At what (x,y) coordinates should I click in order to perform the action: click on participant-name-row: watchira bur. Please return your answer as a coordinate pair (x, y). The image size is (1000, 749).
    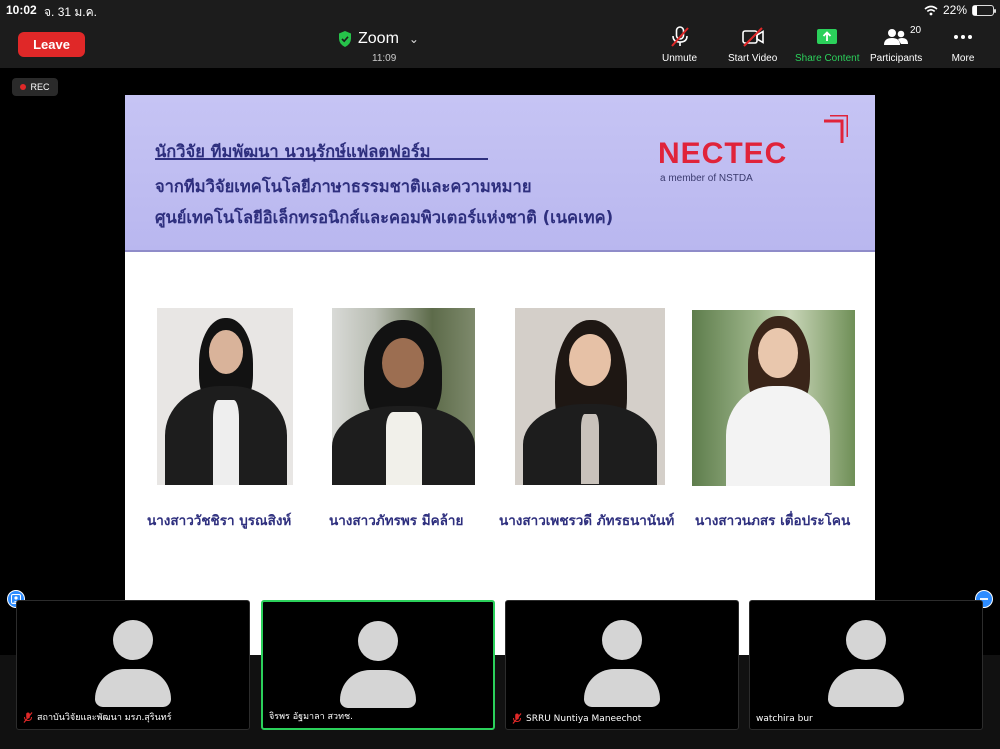
    Looking at the image, I should click on (784, 719).